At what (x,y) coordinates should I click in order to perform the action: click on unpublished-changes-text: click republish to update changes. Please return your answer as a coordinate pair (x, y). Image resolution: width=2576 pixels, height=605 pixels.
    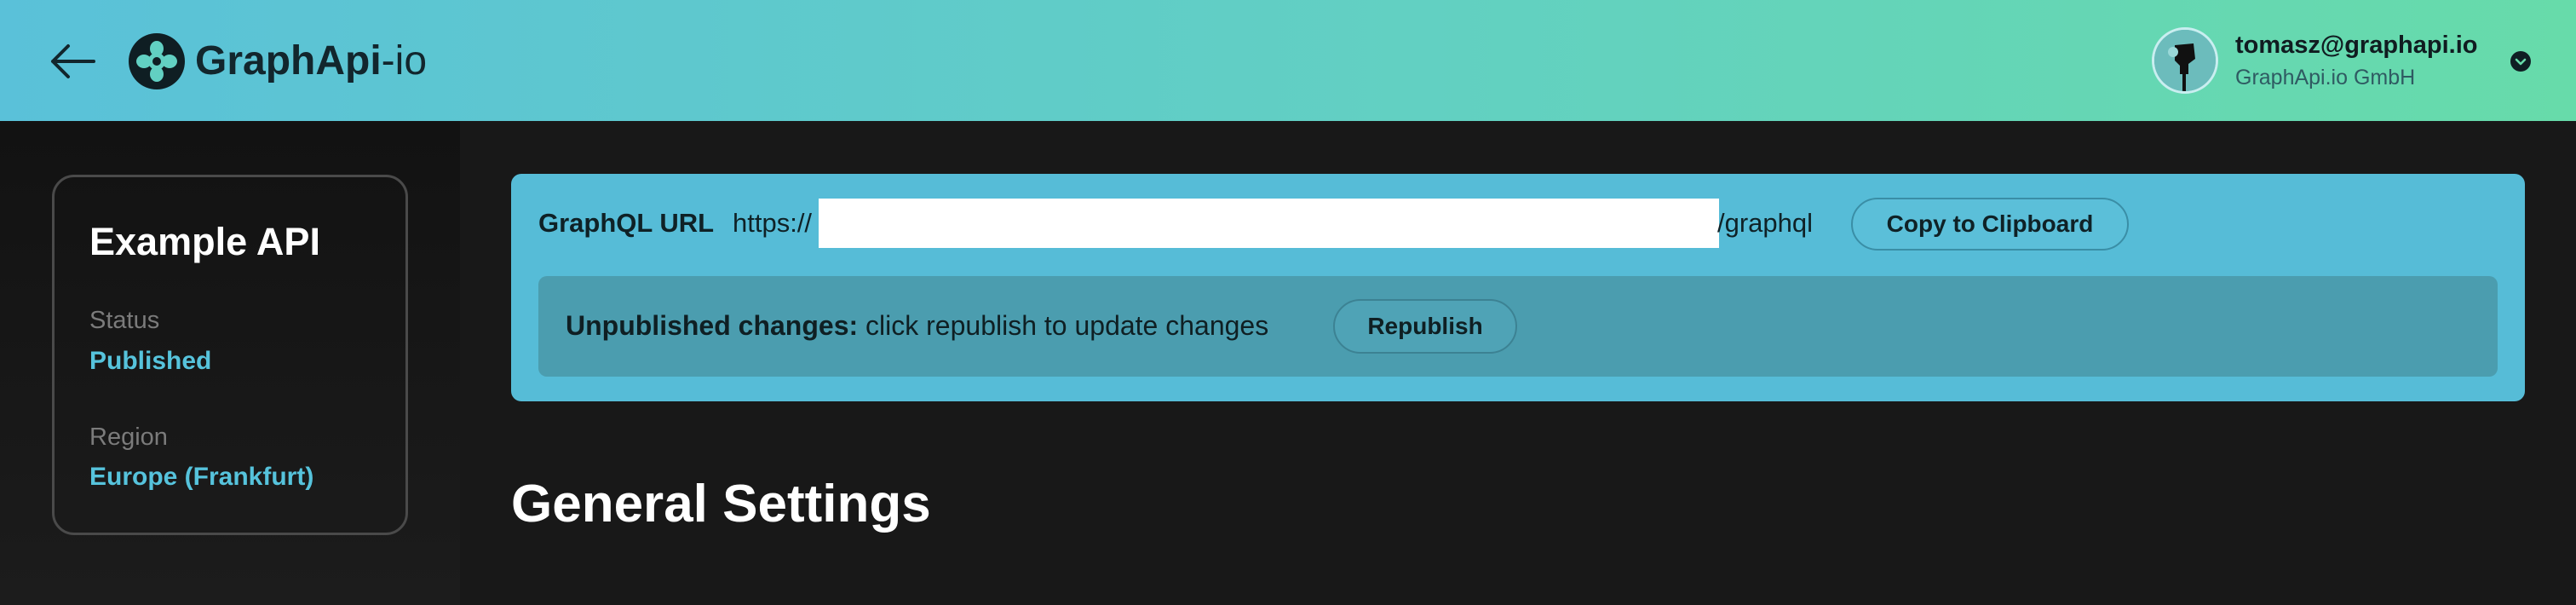
    Looking at the image, I should click on (1063, 325).